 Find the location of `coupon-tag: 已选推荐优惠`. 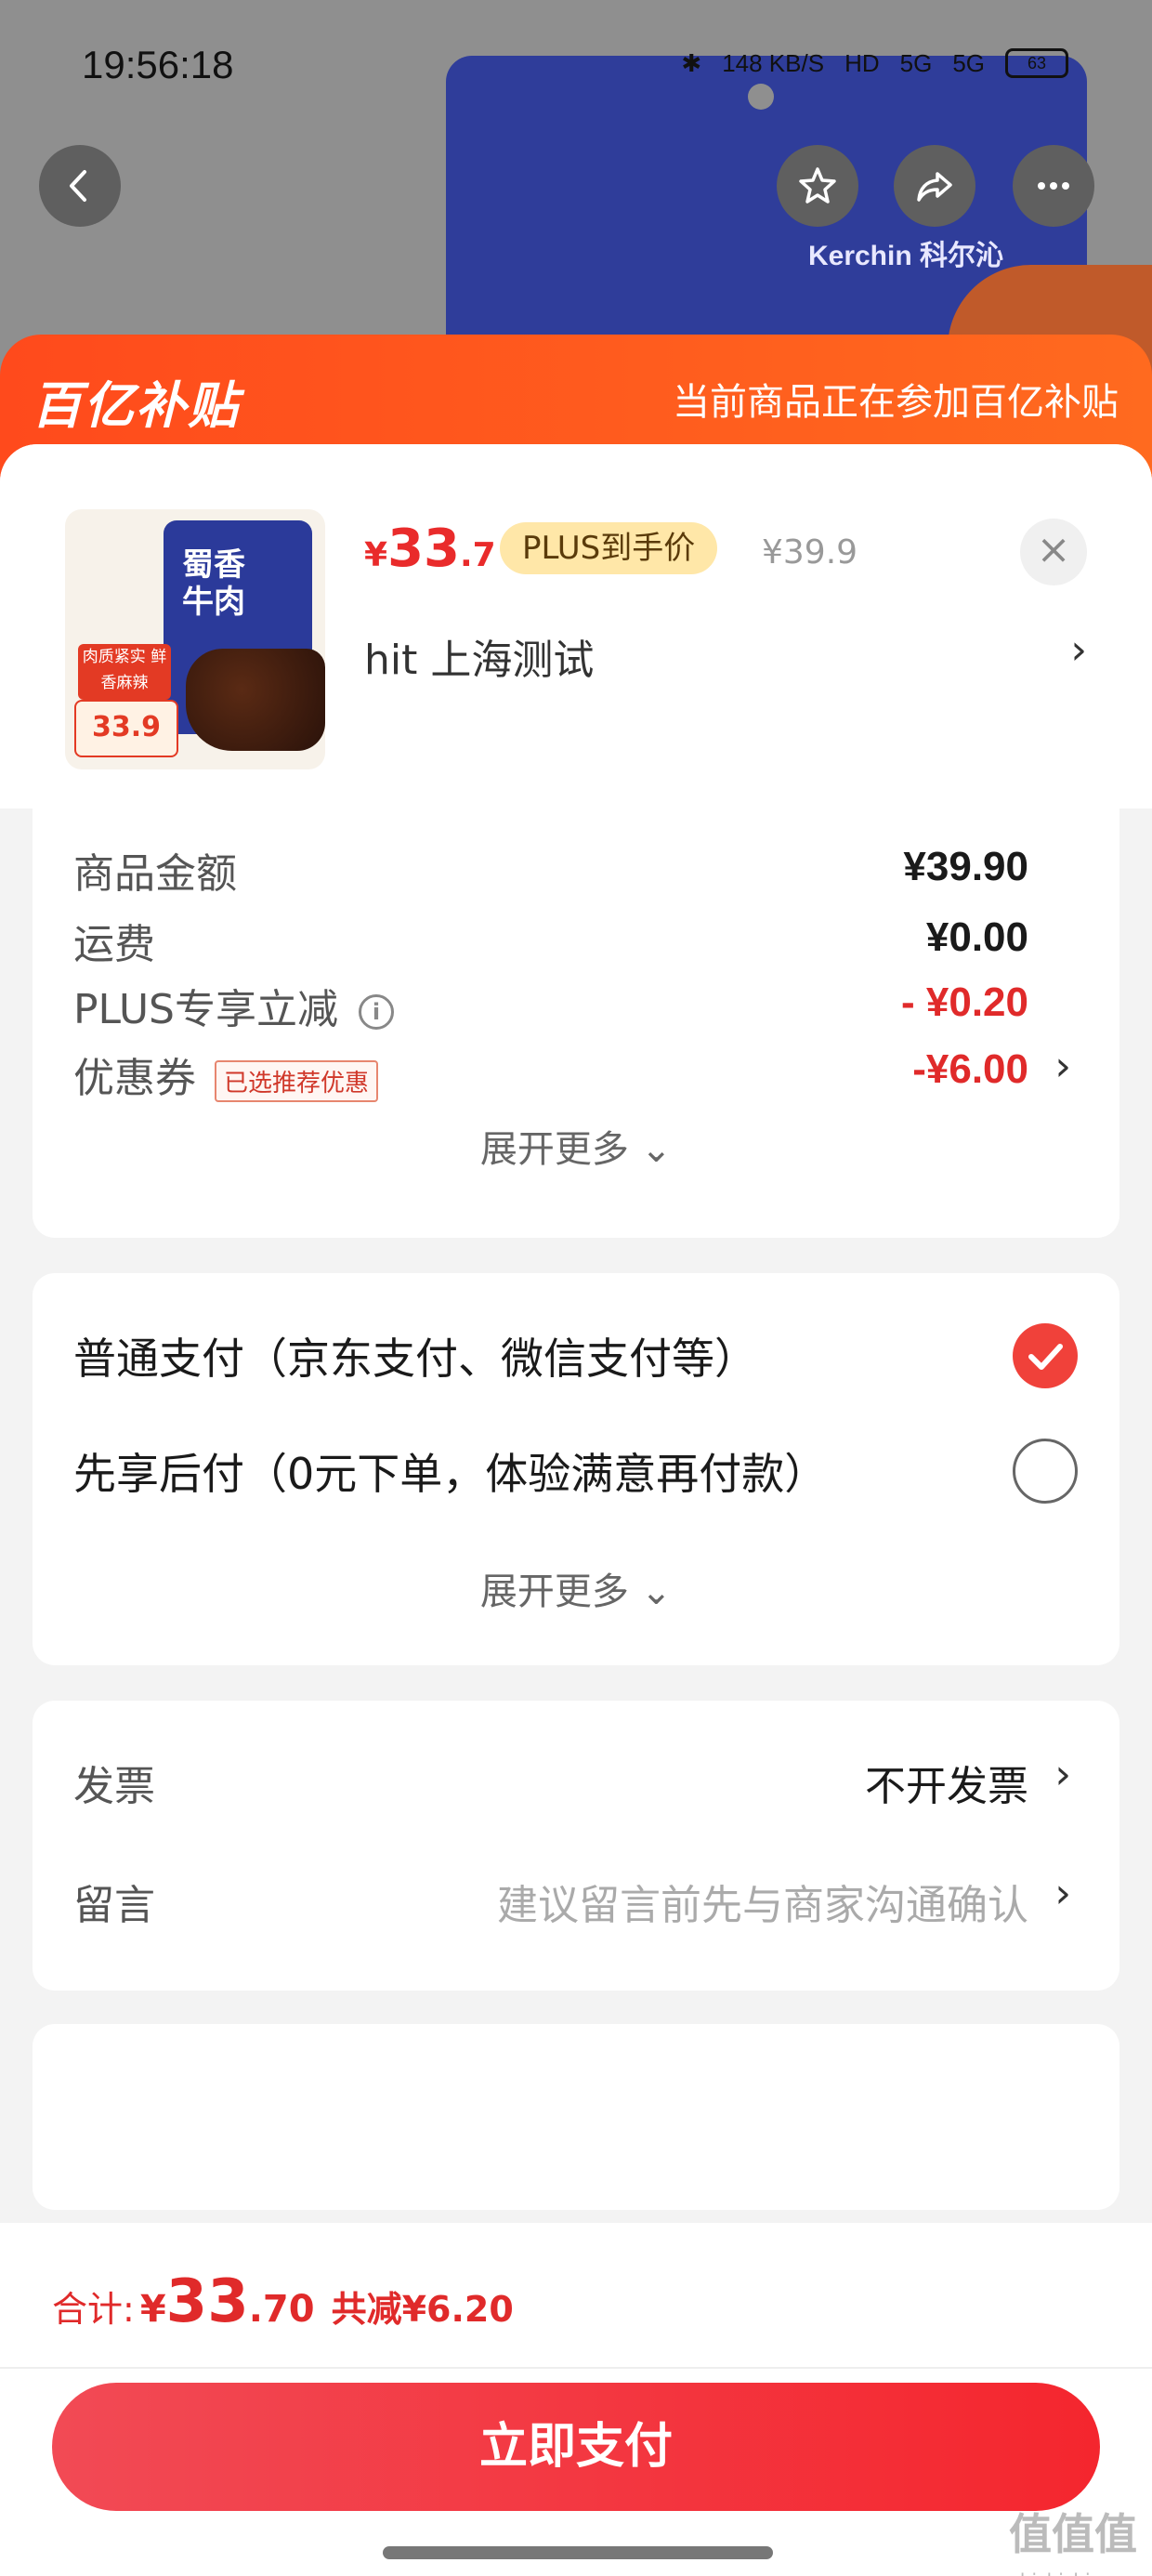

coupon-tag: 已选推荐优惠 is located at coordinates (297, 1080).